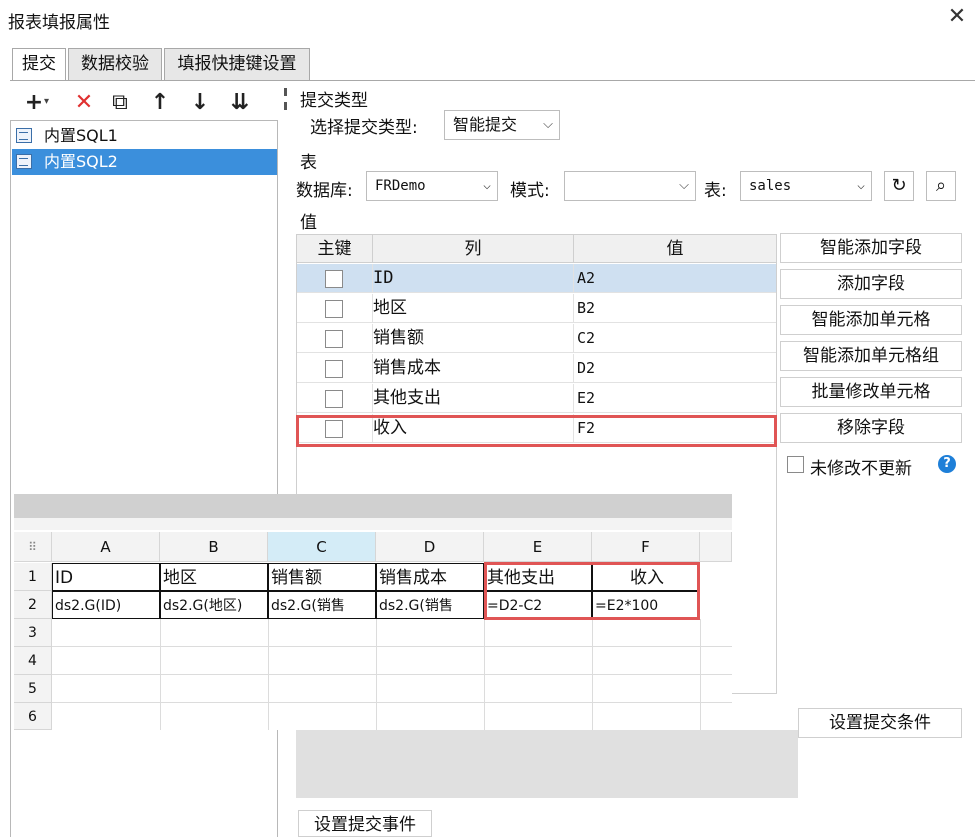  I want to click on table-select: sales ⌵, so click(806, 186).